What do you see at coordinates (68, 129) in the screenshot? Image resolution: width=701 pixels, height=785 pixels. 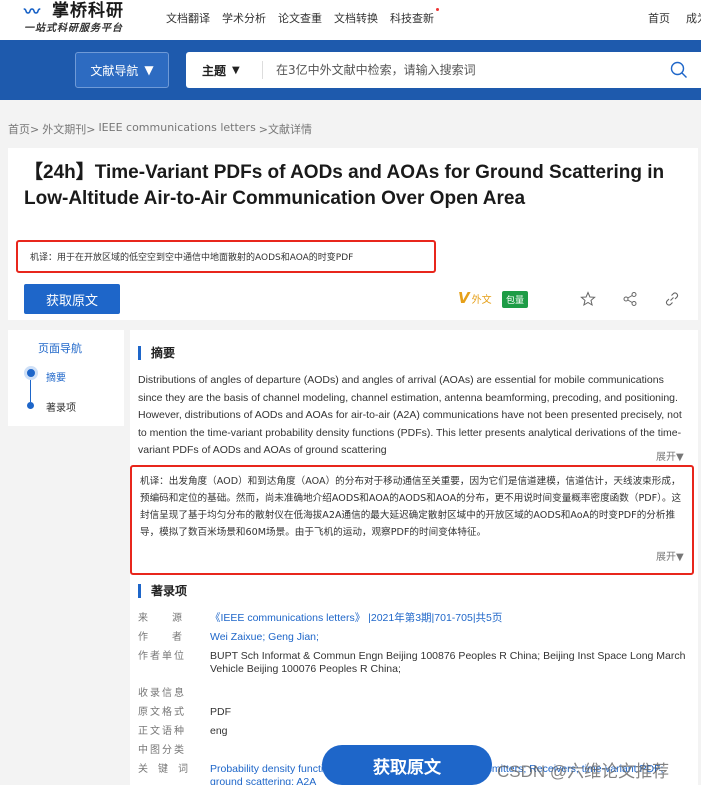 I see `breadcrumb-journals: 外文期刊>` at bounding box center [68, 129].